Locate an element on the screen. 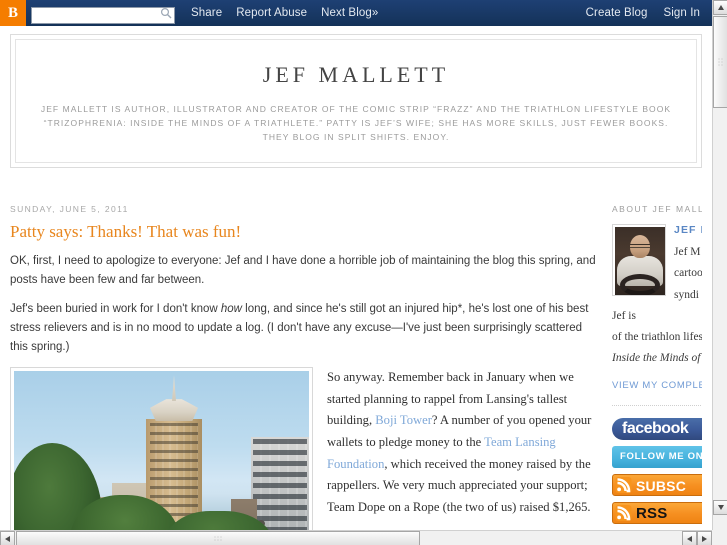 This screenshot has width=727, height=545. rss-subscribe-badge: SUBSC is located at coordinates (657, 484).